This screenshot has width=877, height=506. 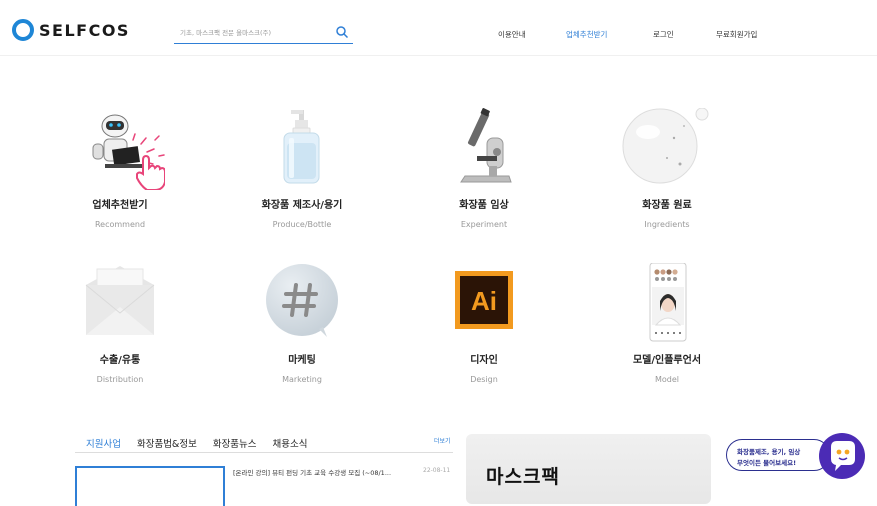 What do you see at coordinates (842, 456) in the screenshot?
I see `chat-bot-icon` at bounding box center [842, 456].